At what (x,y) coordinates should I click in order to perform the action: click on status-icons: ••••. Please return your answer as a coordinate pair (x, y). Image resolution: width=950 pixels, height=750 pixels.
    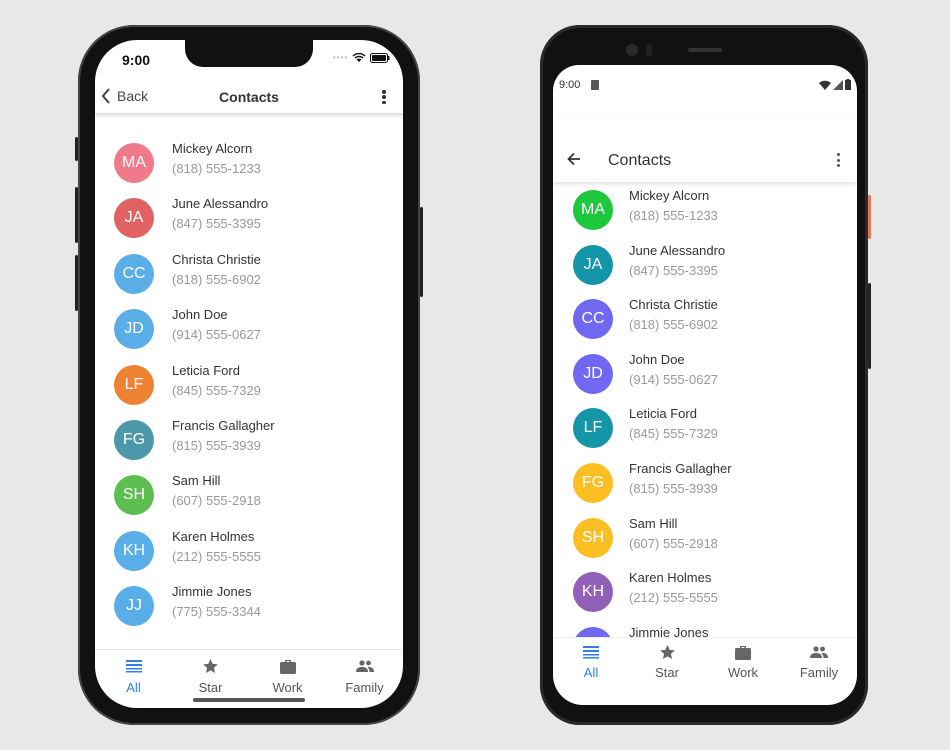
    Looking at the image, I should click on (361, 57).